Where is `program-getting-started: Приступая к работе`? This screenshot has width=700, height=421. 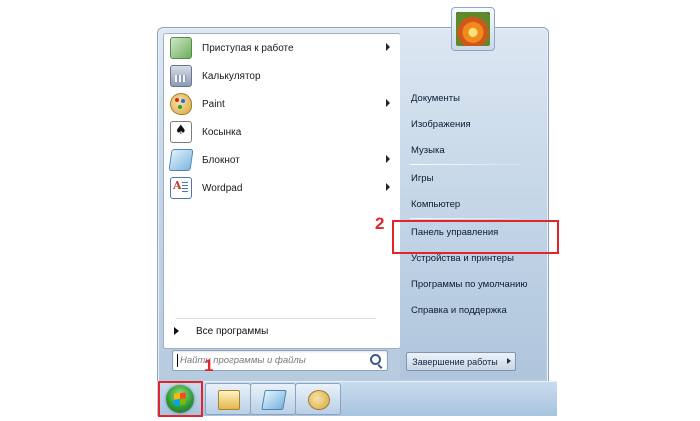
program-getting-started: Приступая к работе is located at coordinates (281, 48).